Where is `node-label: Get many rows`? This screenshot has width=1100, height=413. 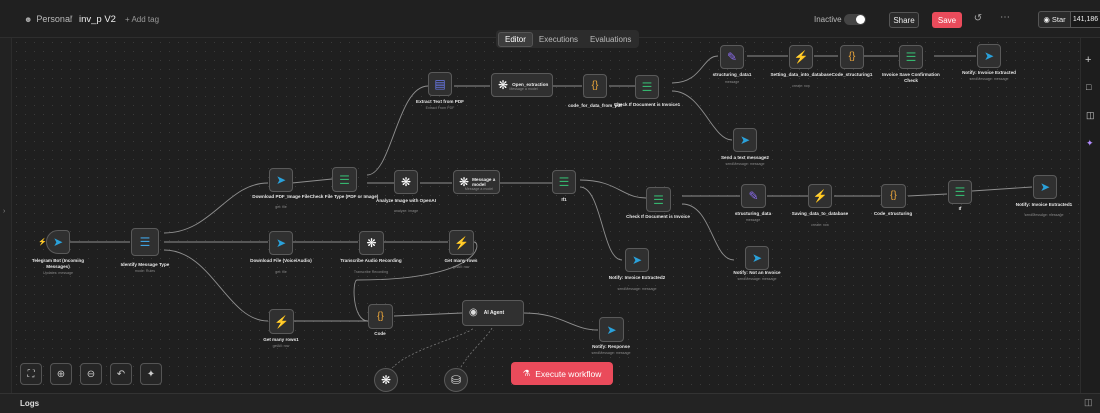
node-label: Get many rows is located at coordinates (461, 260).